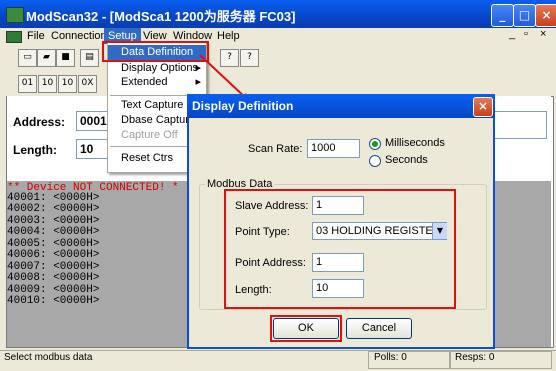 This screenshot has width=556, height=371. Describe the element at coordinates (502, 15) in the screenshot. I see `minimize-button: _` at that location.